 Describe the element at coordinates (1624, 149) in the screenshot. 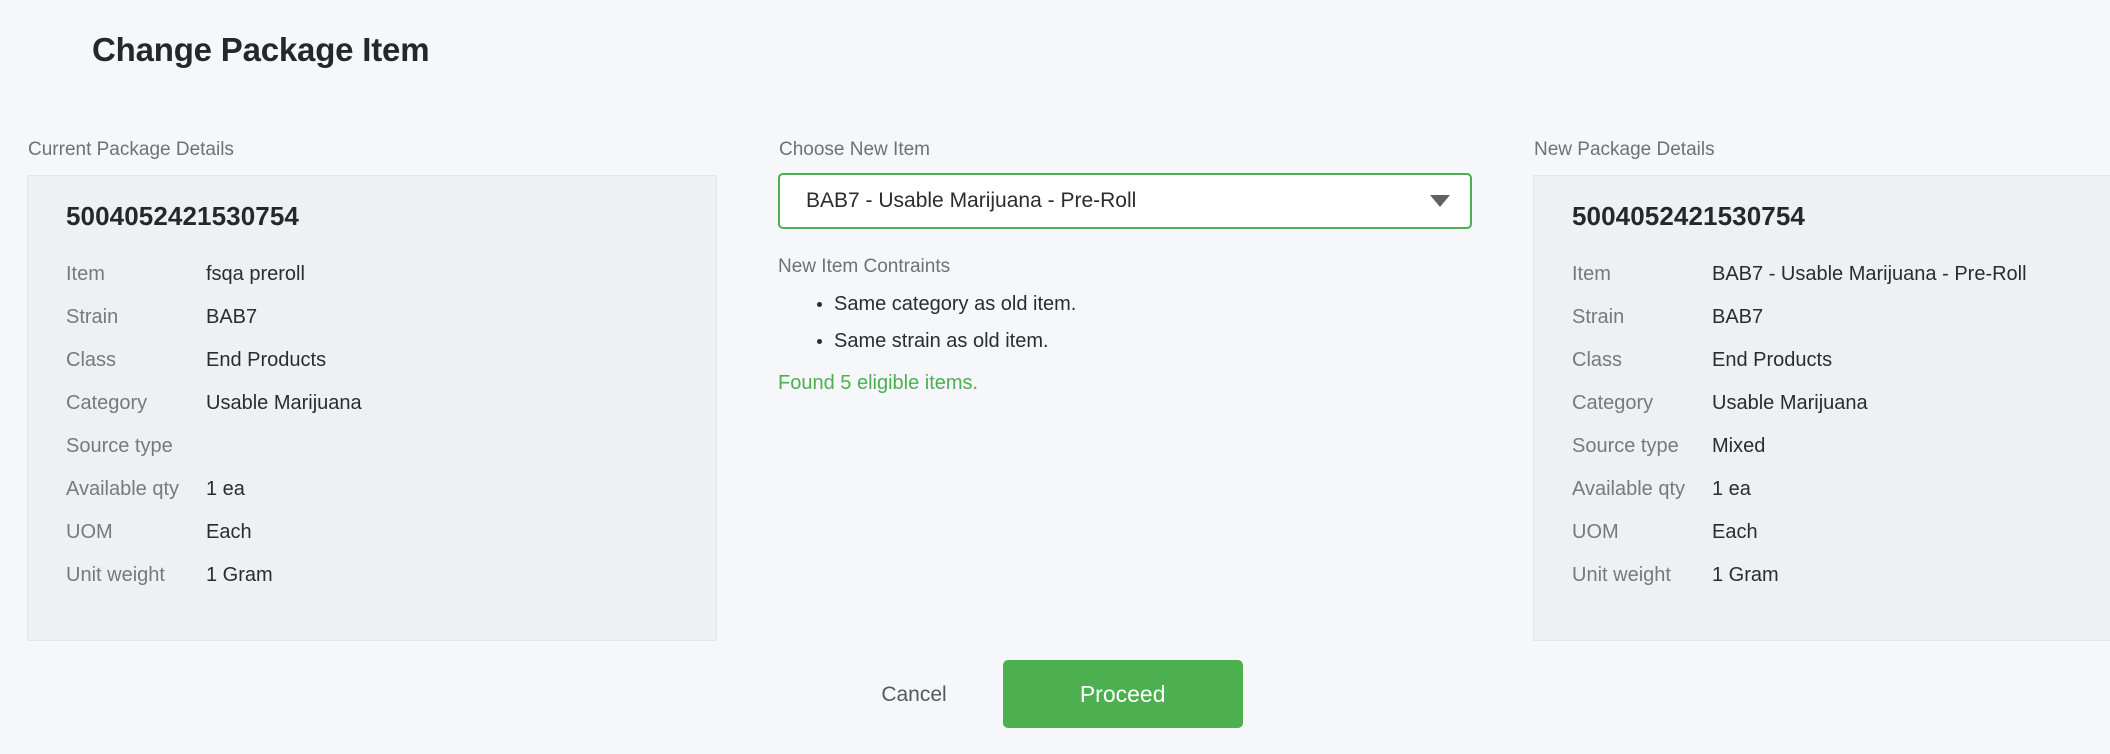

I see `new-package-heading: New Package Details` at that location.